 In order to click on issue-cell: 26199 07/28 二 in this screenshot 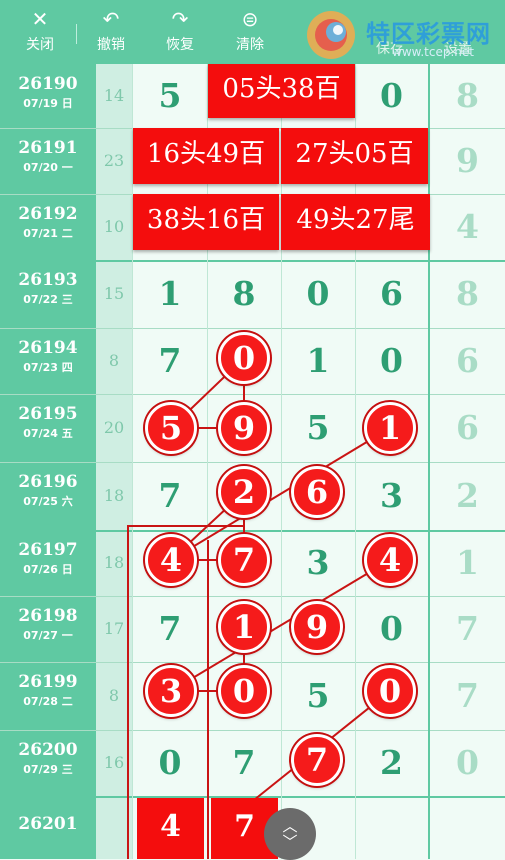, I will do `click(48, 696)`.